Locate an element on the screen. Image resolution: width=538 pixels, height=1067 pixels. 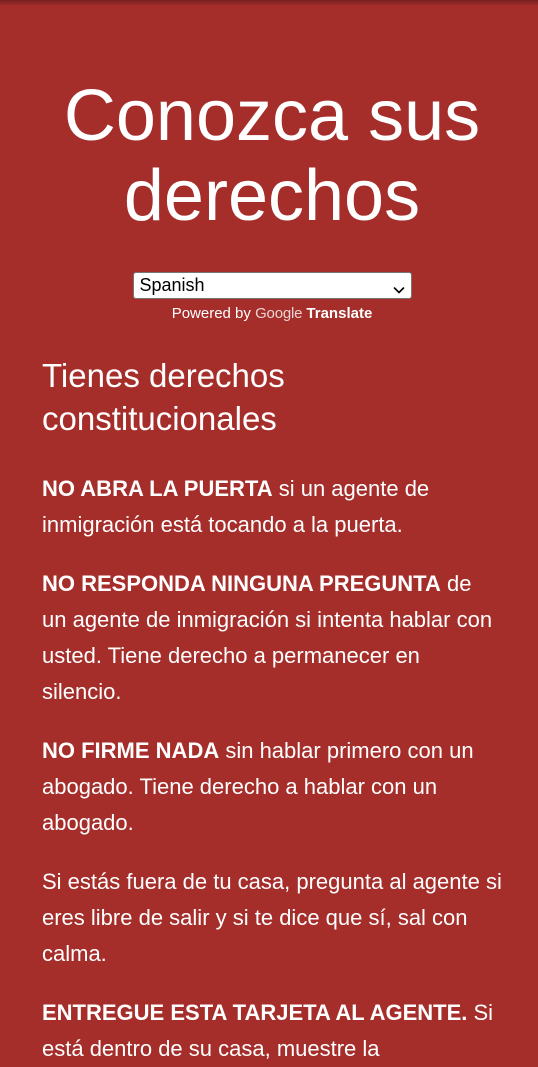
rights-paragraph-bold: NO FIRME NADA is located at coordinates (131, 750).